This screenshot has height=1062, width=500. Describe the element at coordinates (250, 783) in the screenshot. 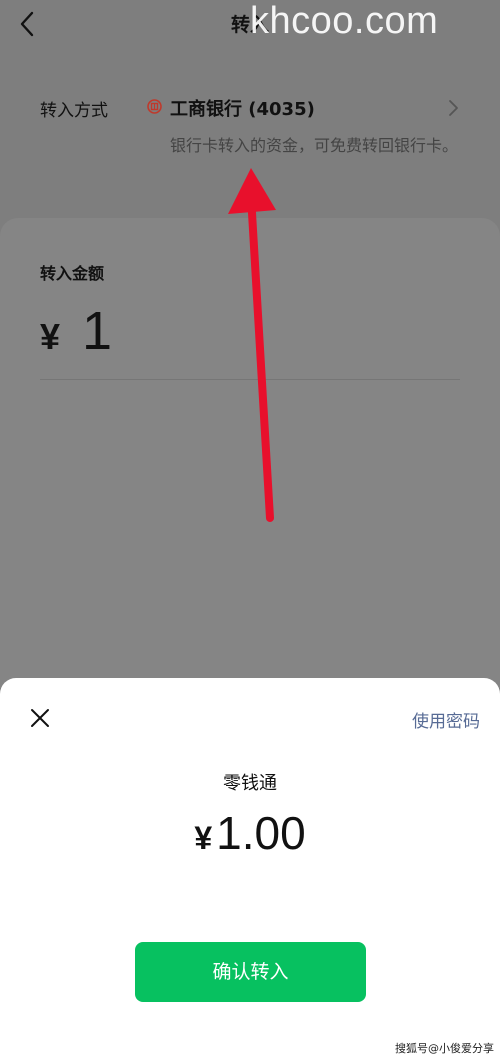

I see `payment-source: 零钱通` at that location.